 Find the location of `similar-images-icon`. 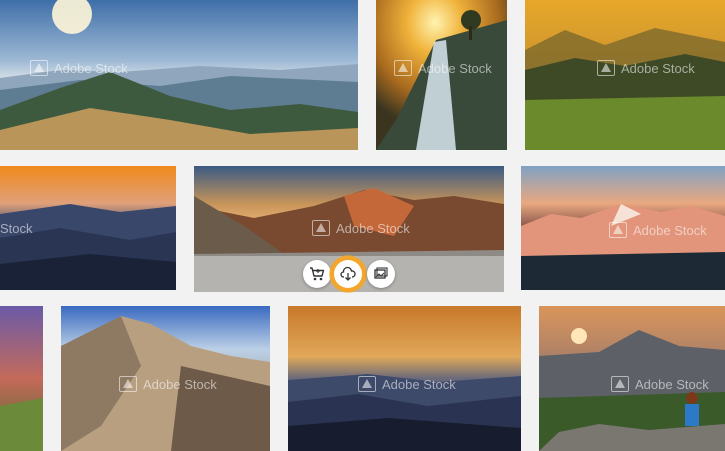

similar-images-icon is located at coordinates (381, 273).